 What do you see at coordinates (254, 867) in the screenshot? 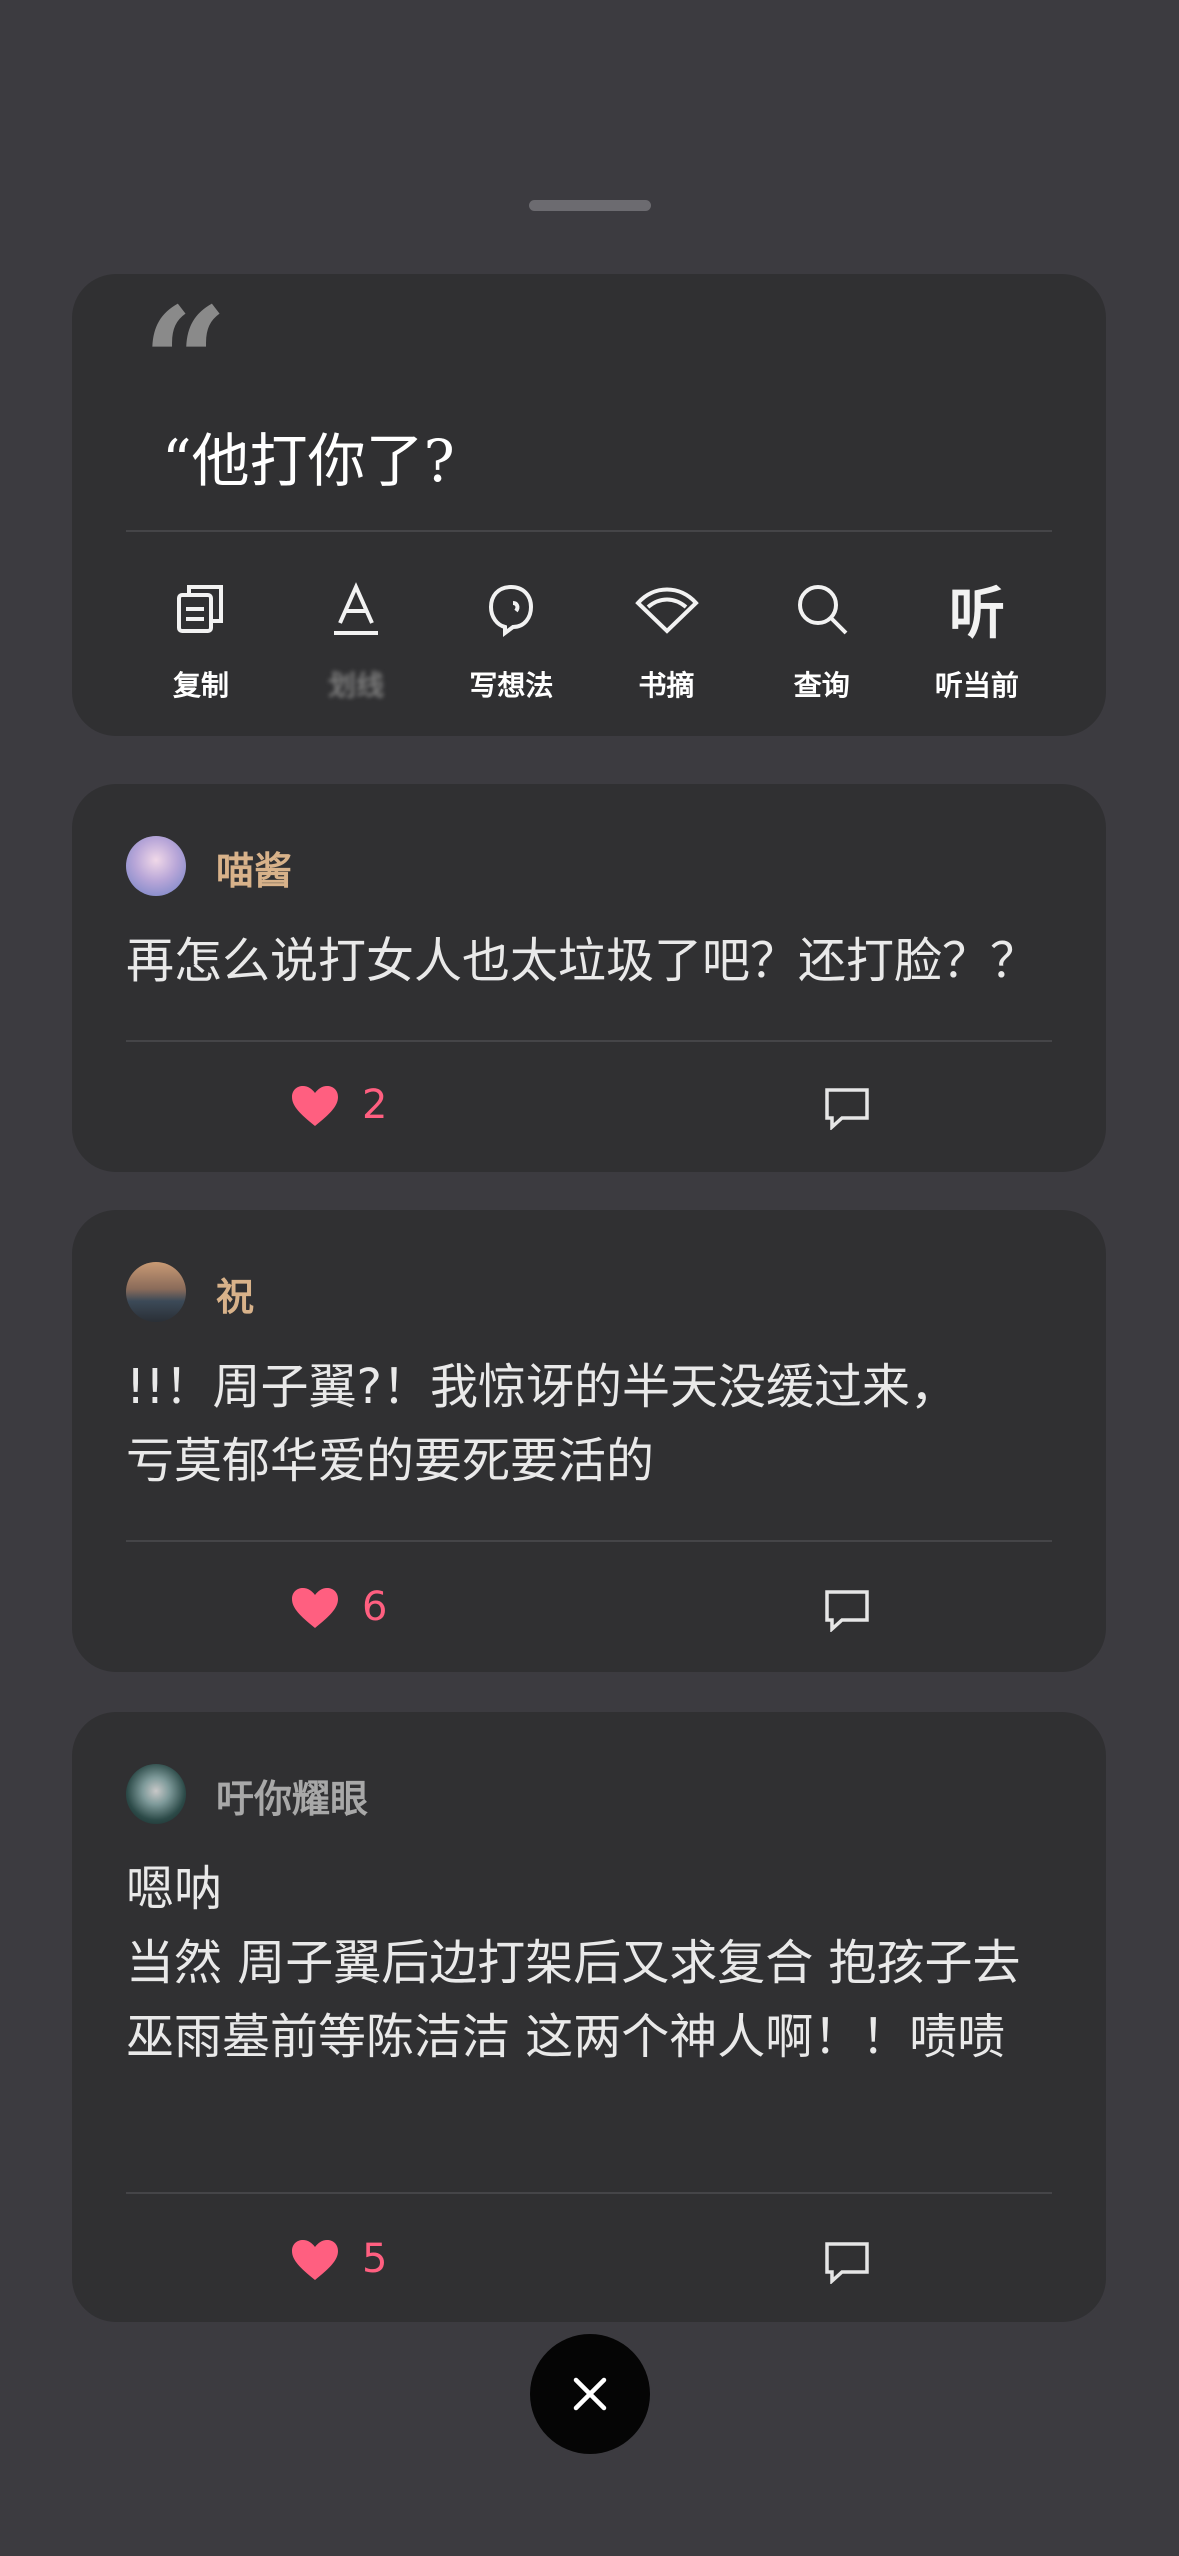
I see `username: 喵酱` at bounding box center [254, 867].